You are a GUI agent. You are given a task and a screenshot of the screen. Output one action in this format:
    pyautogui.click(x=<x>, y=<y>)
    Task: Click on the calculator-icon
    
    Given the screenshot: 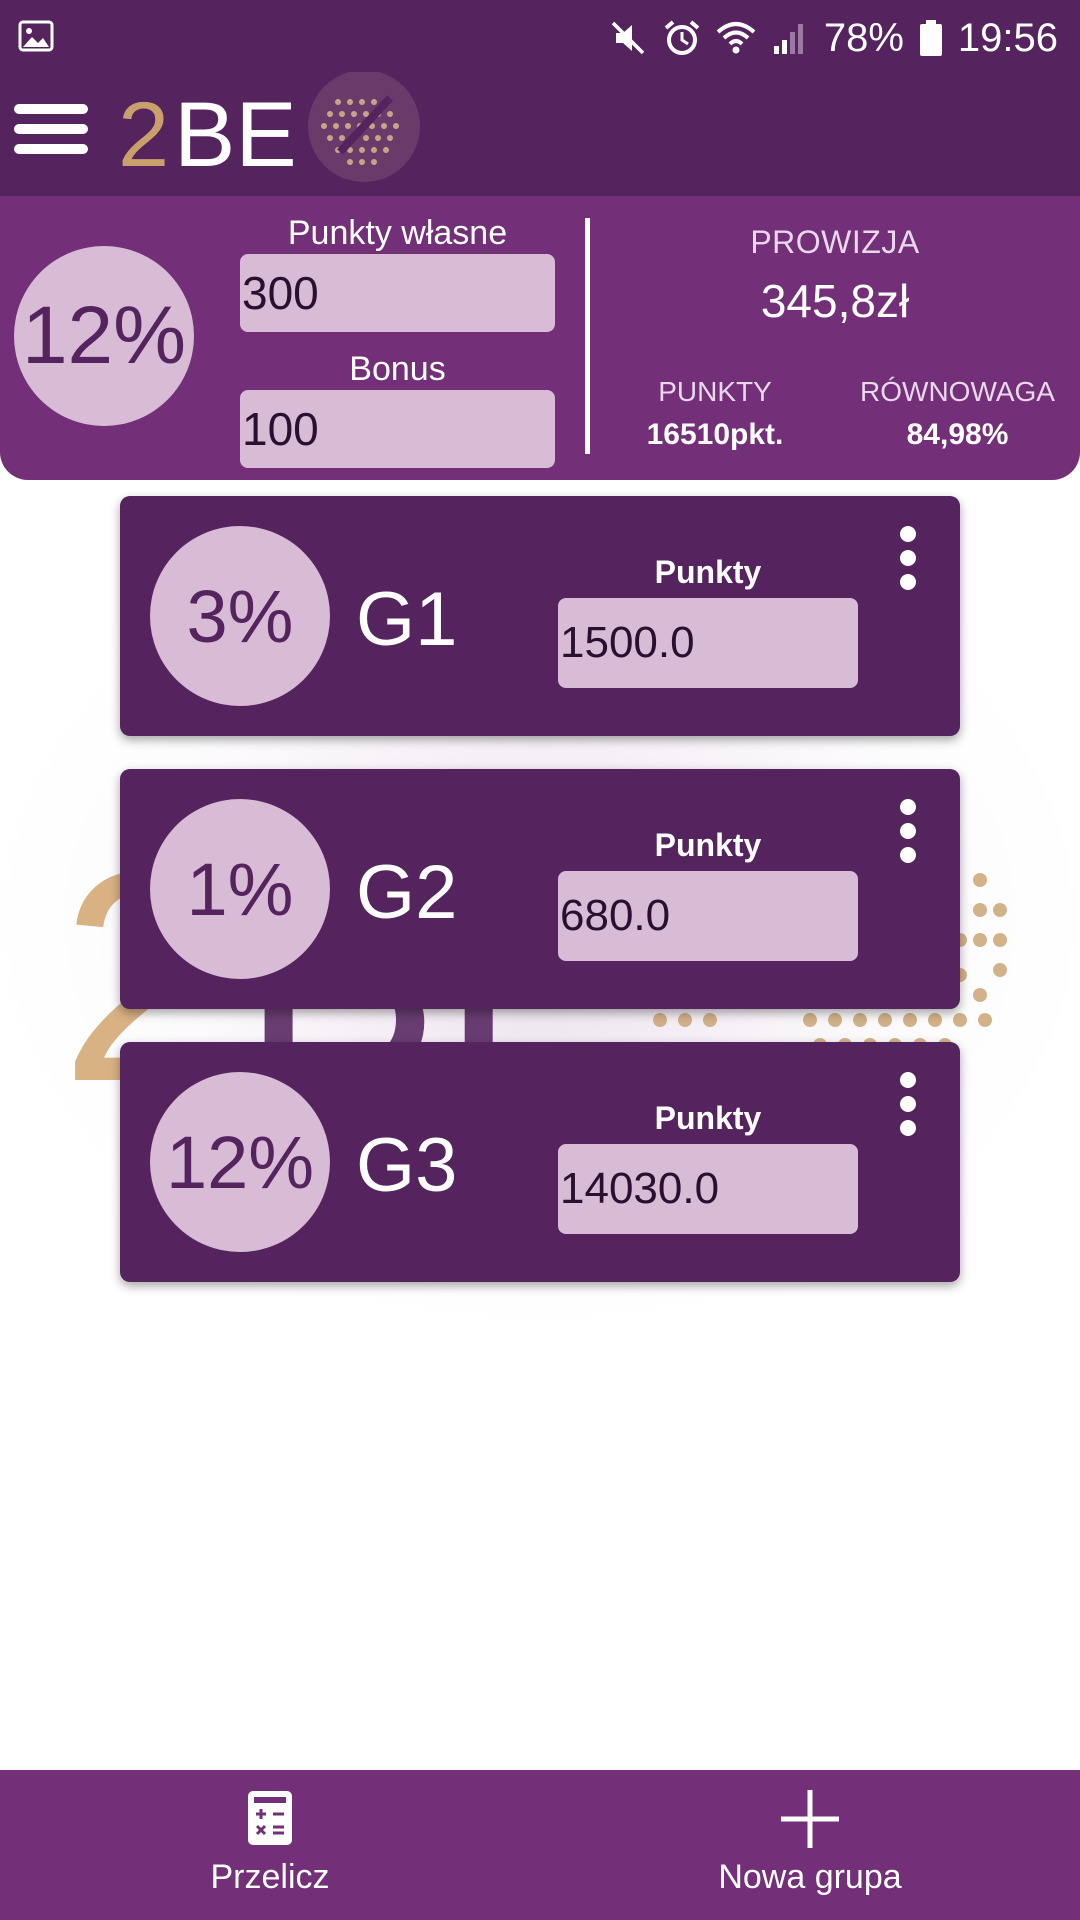 What is the action you would take?
    pyautogui.click(x=270, y=1818)
    